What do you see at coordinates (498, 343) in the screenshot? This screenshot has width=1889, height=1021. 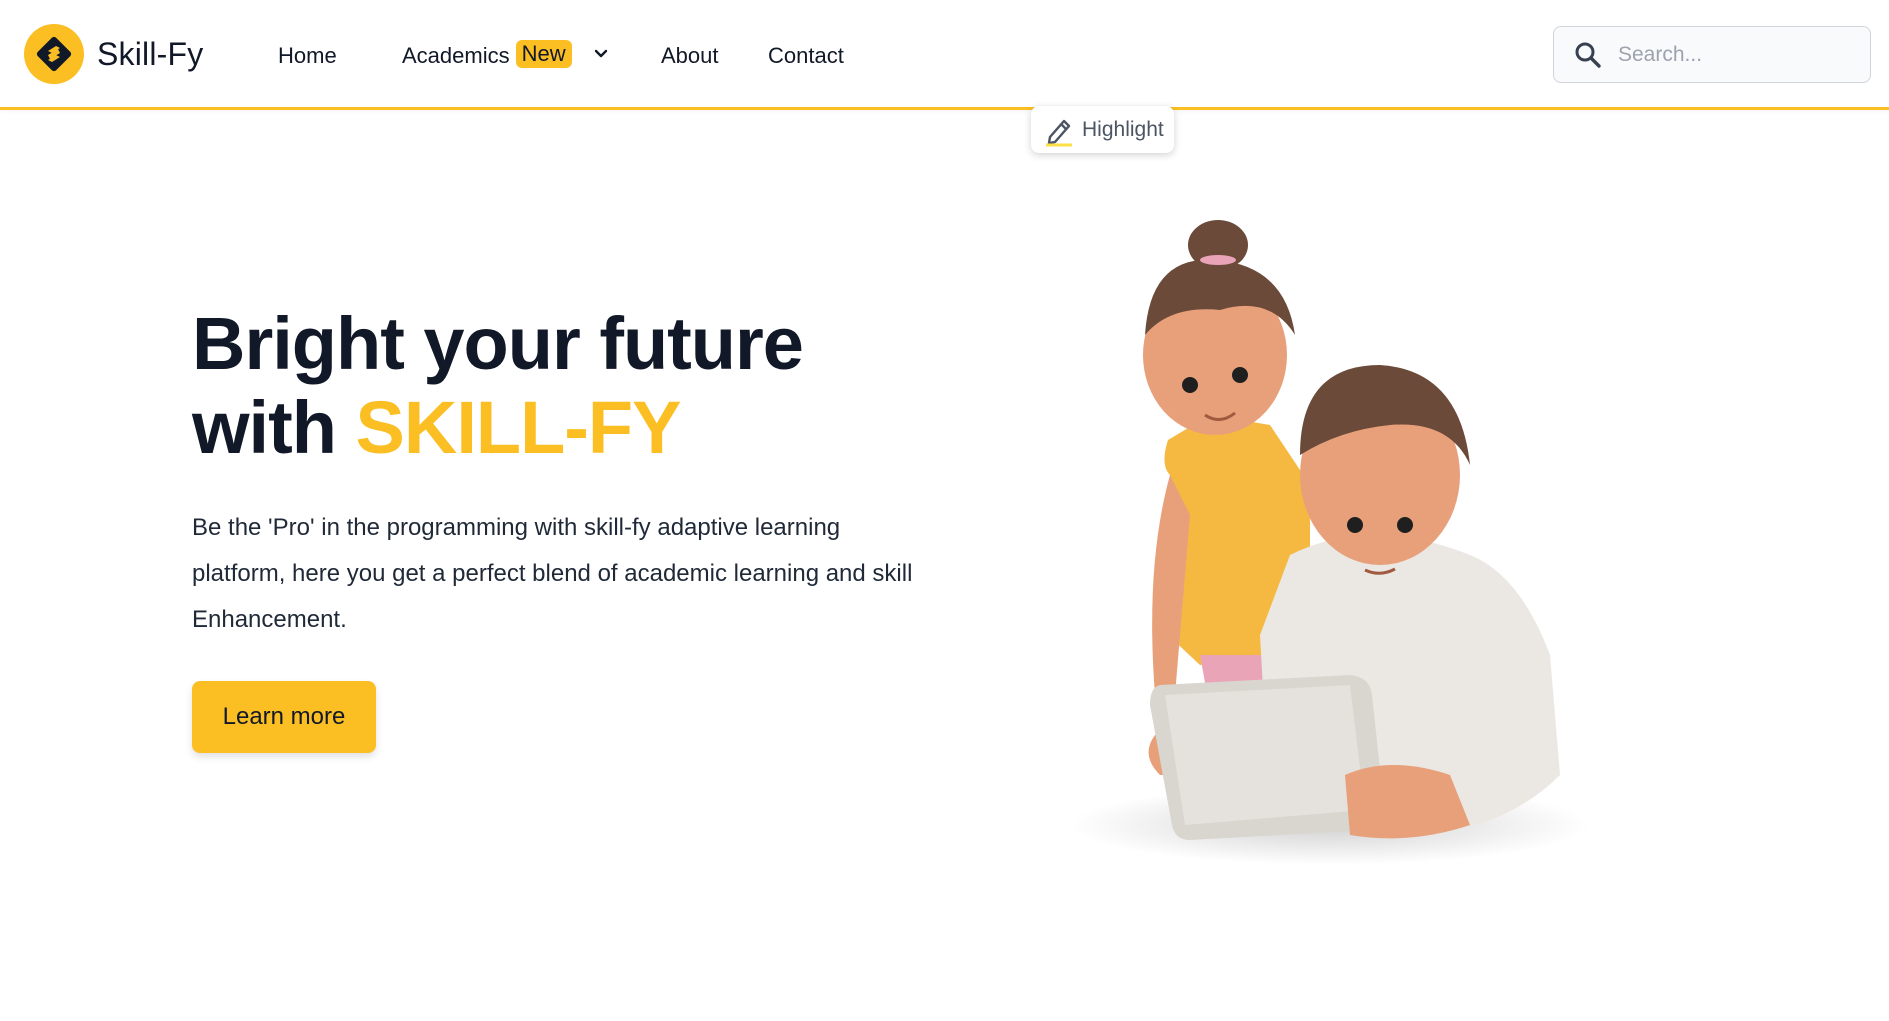 I see `hero-title-line1: Bright your future` at bounding box center [498, 343].